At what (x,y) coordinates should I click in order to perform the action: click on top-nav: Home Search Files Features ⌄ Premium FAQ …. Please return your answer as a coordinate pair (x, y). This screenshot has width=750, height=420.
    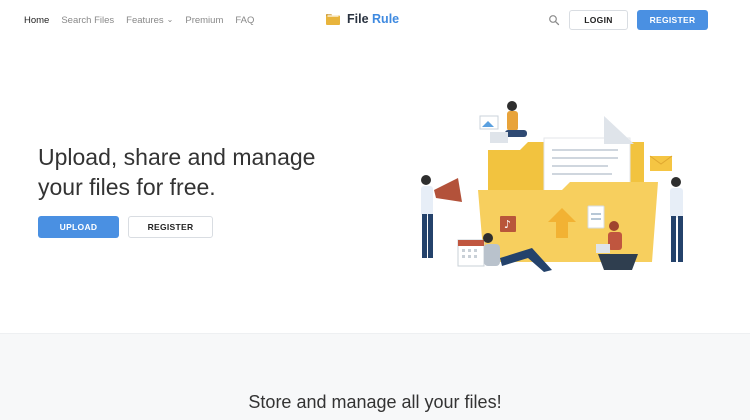
    Looking at the image, I should click on (375, 21).